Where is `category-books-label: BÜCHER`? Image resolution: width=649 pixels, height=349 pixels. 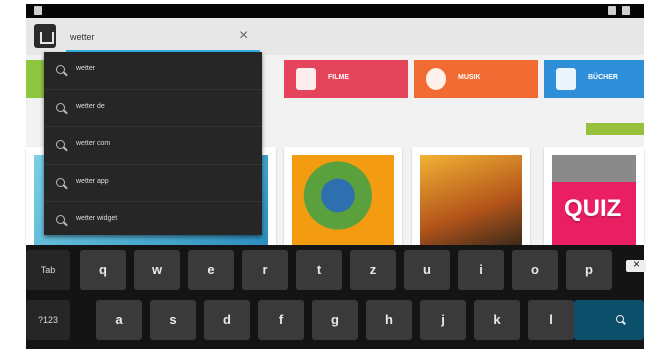 category-books-label: BÜCHER is located at coordinates (603, 77).